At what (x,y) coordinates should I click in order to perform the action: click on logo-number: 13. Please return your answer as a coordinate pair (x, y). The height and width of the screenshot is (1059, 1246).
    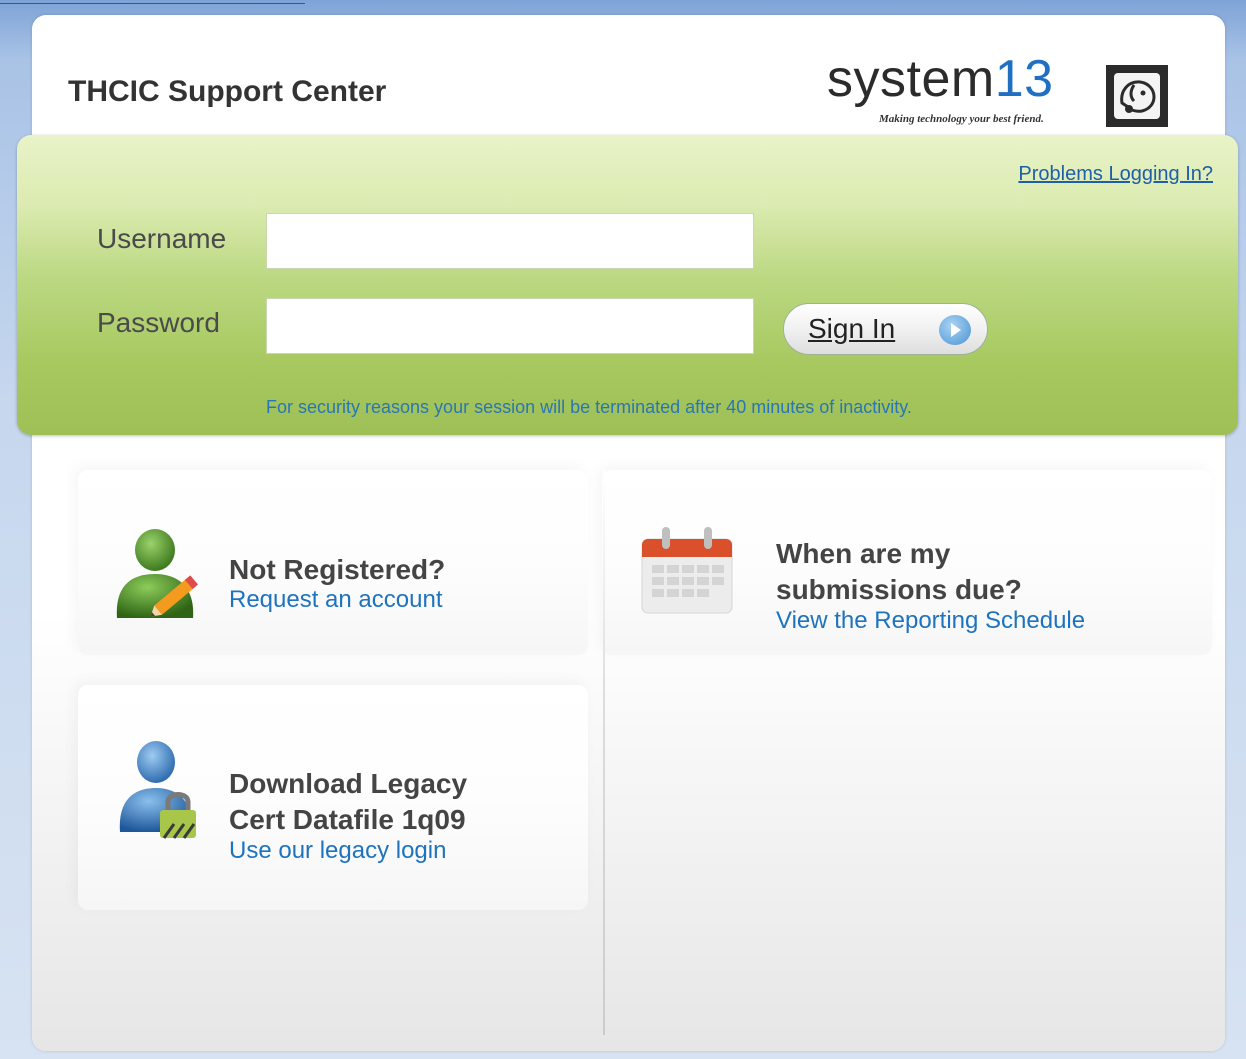
    Looking at the image, I should click on (1024, 79).